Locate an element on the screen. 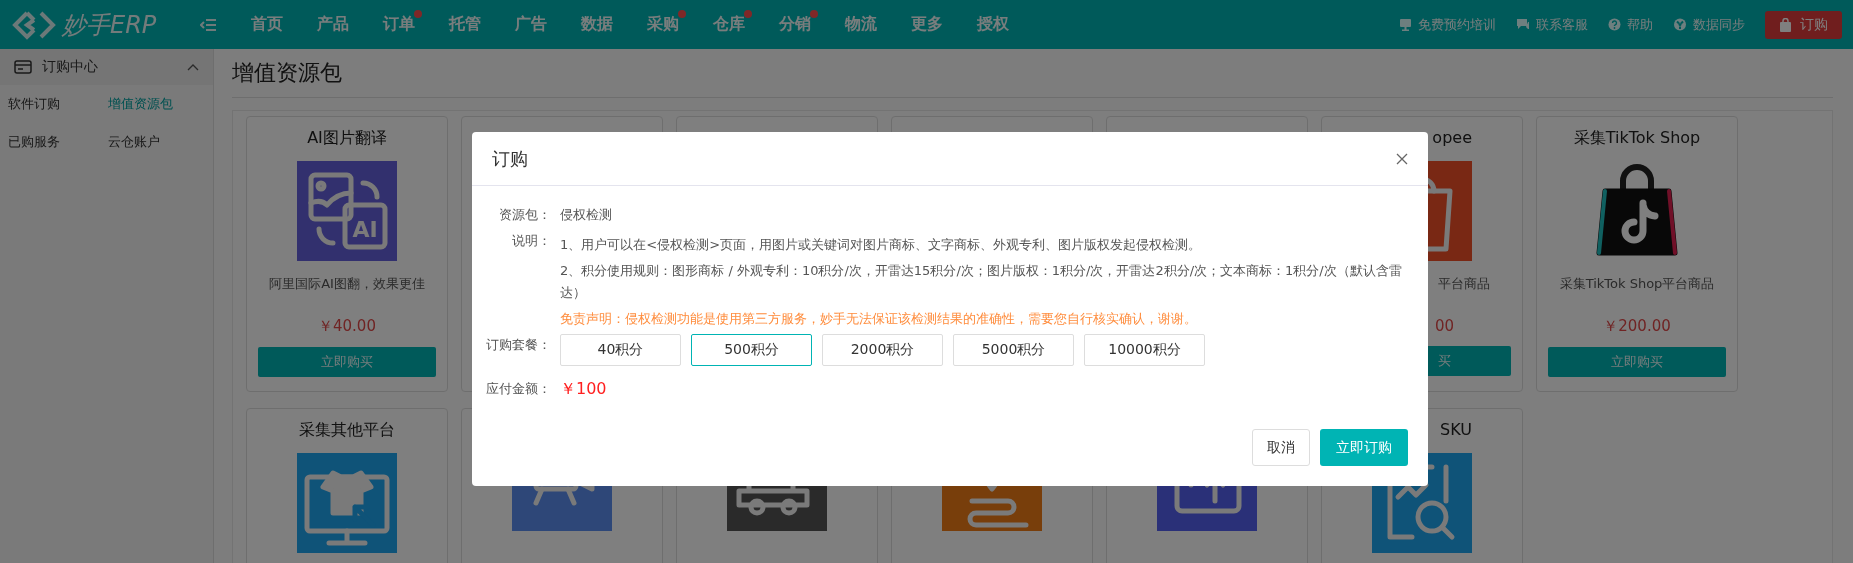 The height and width of the screenshot is (563, 1853). logo-icon is located at coordinates (34, 24).